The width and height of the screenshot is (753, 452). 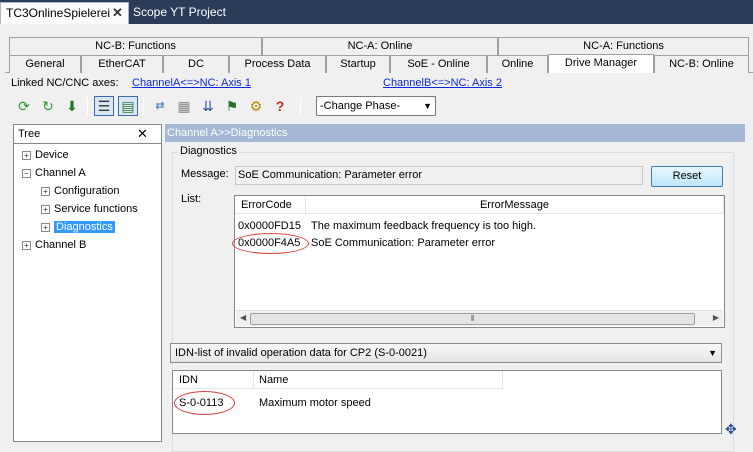 I want to click on tree-item-configuration: + Configuration, so click(x=80, y=191).